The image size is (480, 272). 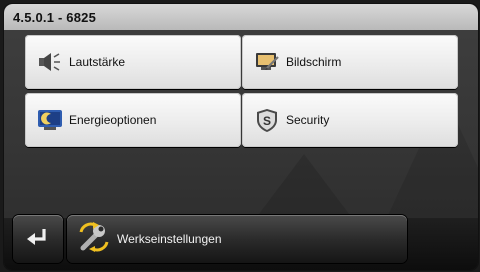 I want to click on energy-options-label: Energieoptionen, so click(x=113, y=120).